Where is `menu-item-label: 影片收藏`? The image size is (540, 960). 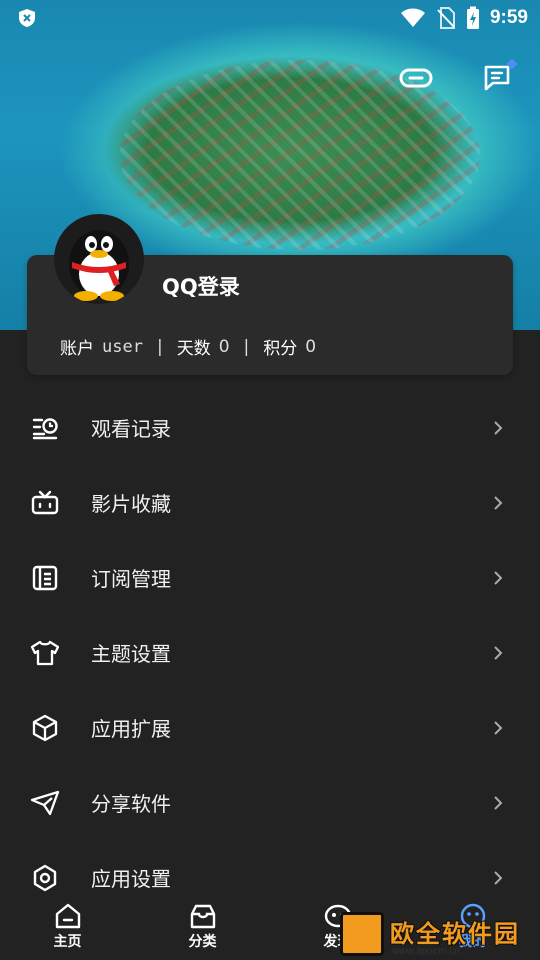 menu-item-label: 影片收藏 is located at coordinates (131, 504).